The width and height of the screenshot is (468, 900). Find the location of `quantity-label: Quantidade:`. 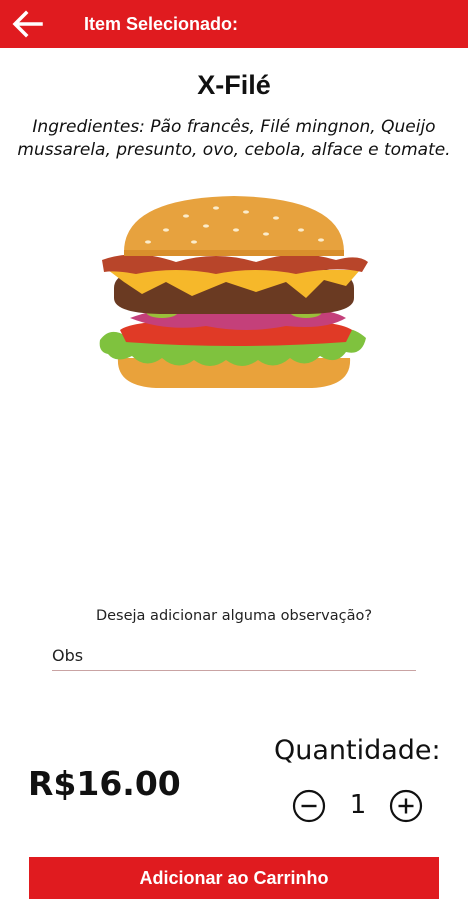

quantity-label: Quantidade: is located at coordinates (357, 750).